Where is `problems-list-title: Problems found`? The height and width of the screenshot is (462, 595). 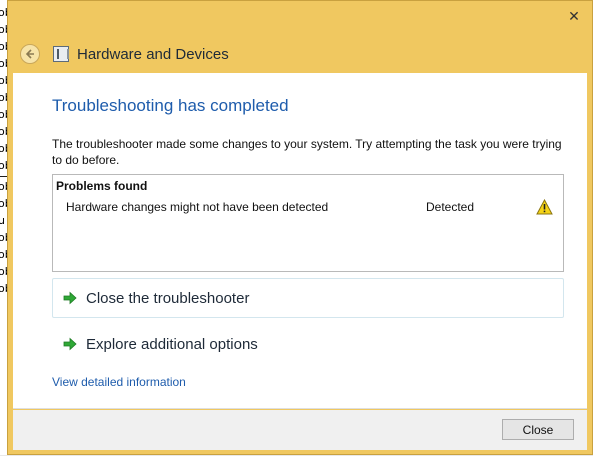
problems-list-title: Problems found is located at coordinates (102, 186).